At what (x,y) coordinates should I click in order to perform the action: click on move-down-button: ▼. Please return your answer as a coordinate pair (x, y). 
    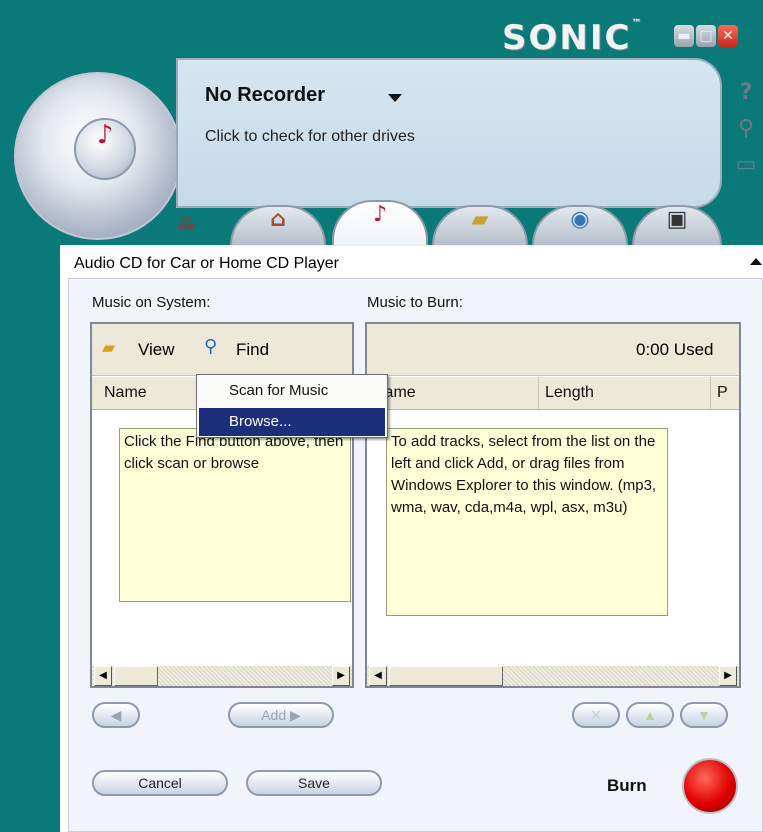
    Looking at the image, I should click on (704, 715).